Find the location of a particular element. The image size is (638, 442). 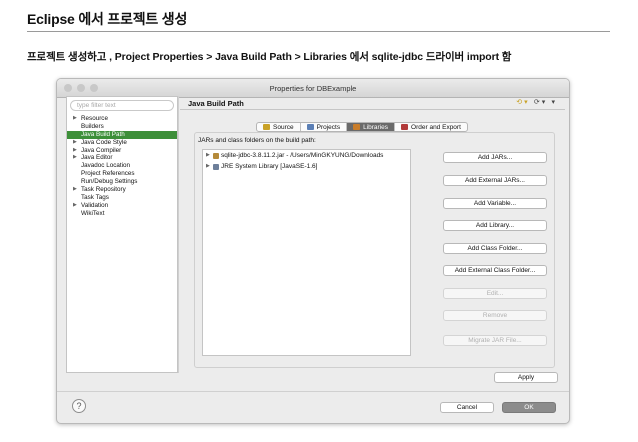

tree-item-java-editor: ▶ Java Editor is located at coordinates (122, 158).